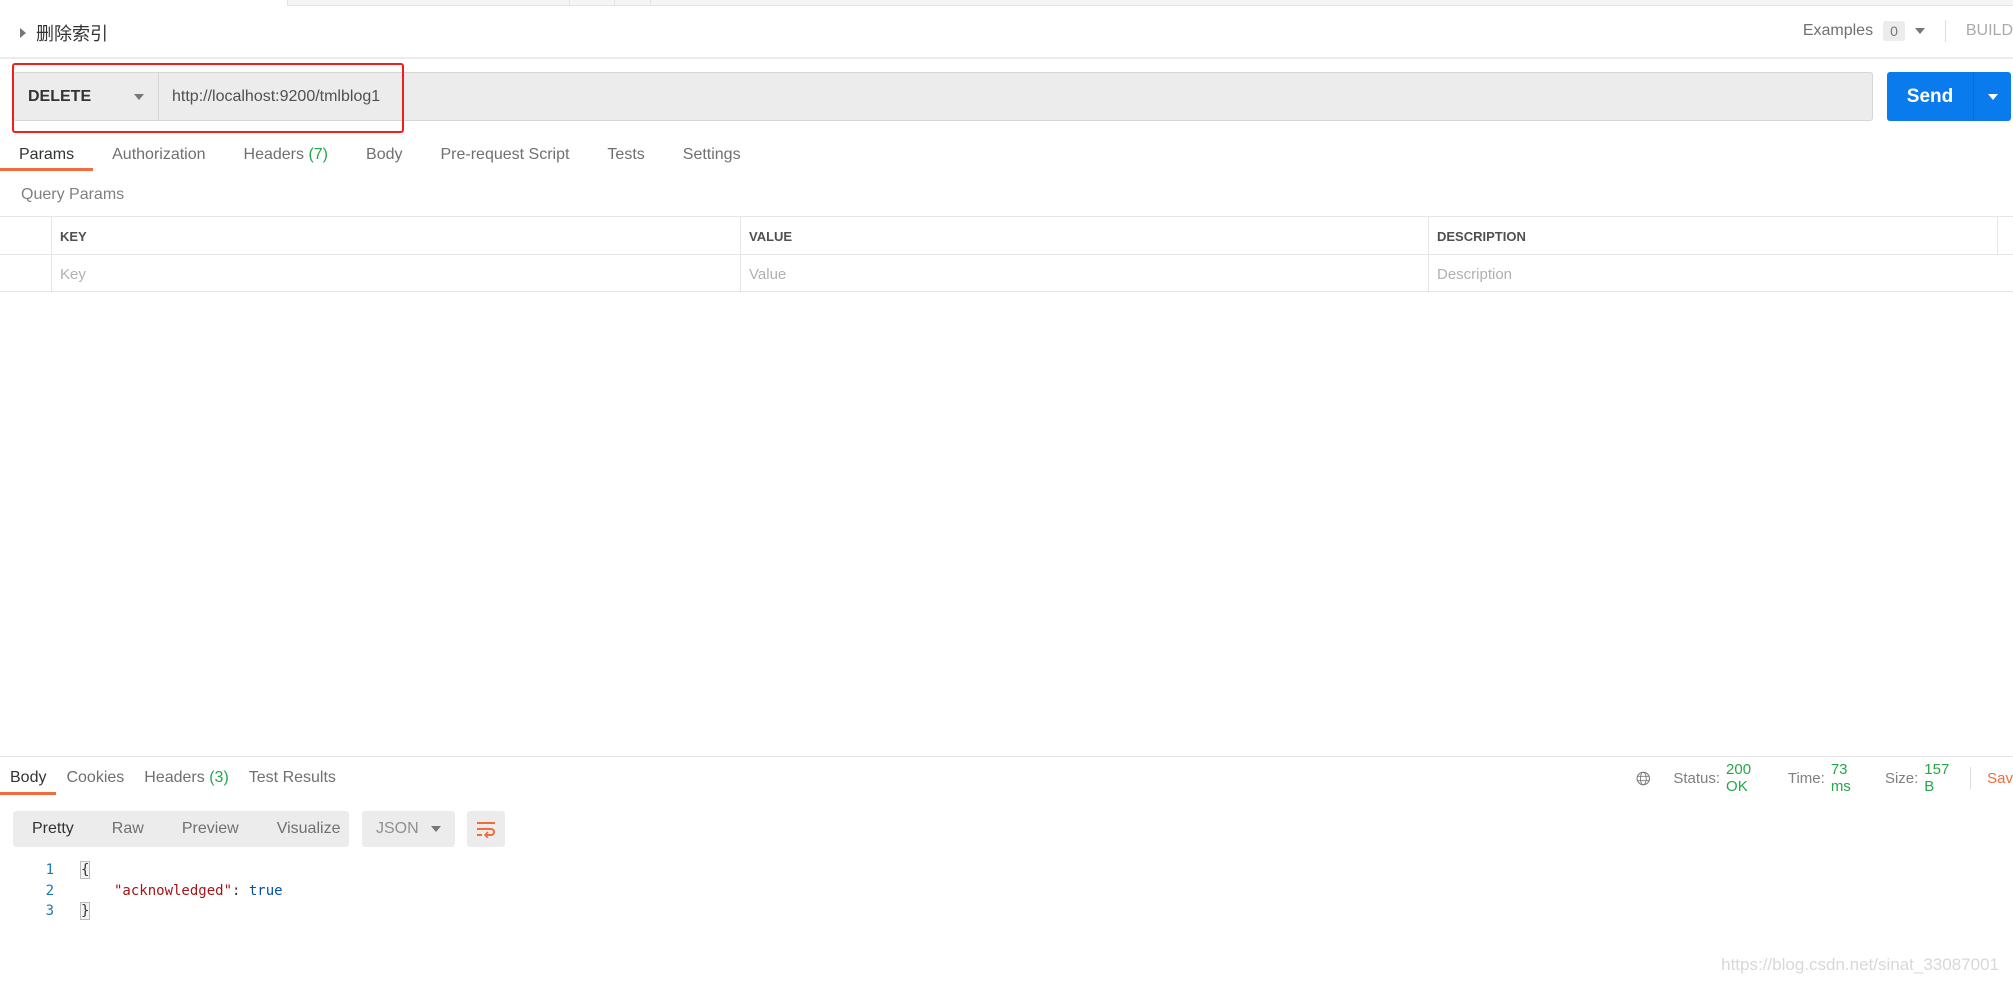  Describe the element at coordinates (159, 154) in the screenshot. I see `tab-label: Authorization` at that location.